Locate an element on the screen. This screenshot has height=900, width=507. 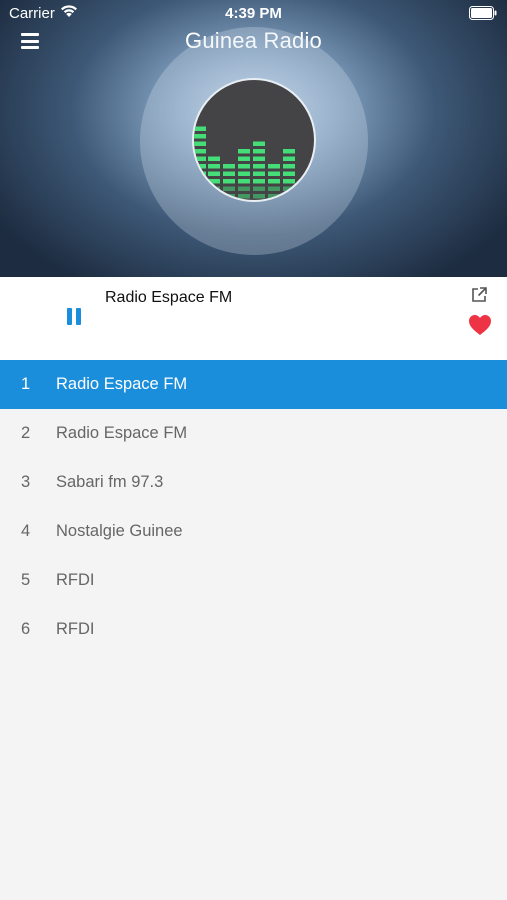
station-row: 5 RFDI is located at coordinates (253, 580).